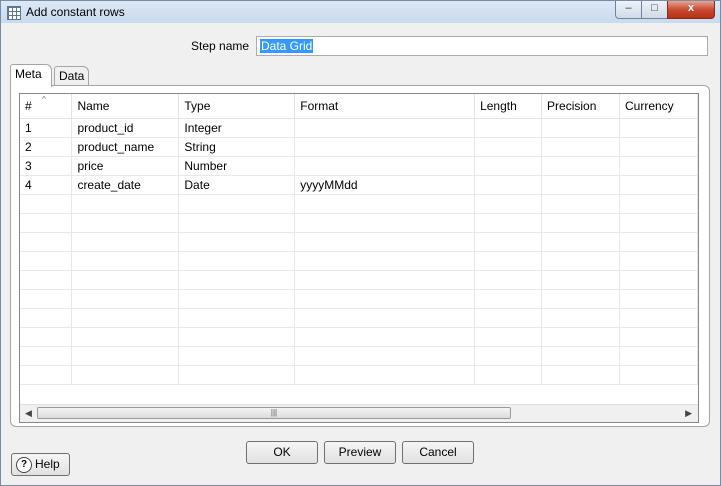  I want to click on table-row: 1 product_id Integer, so click(359, 128).